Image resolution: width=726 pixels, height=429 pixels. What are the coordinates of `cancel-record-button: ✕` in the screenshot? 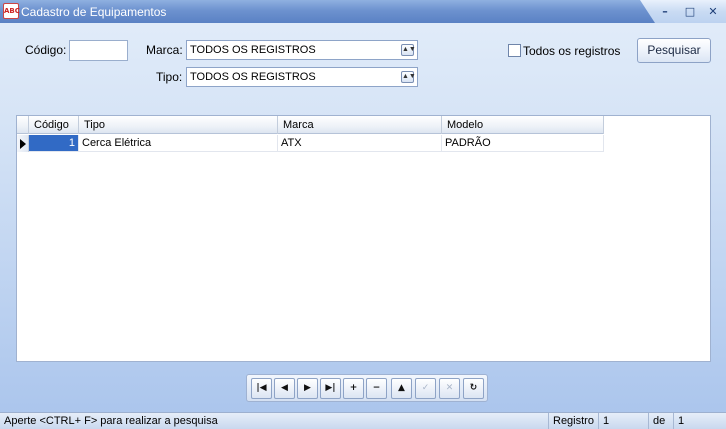 It's located at (449, 388).